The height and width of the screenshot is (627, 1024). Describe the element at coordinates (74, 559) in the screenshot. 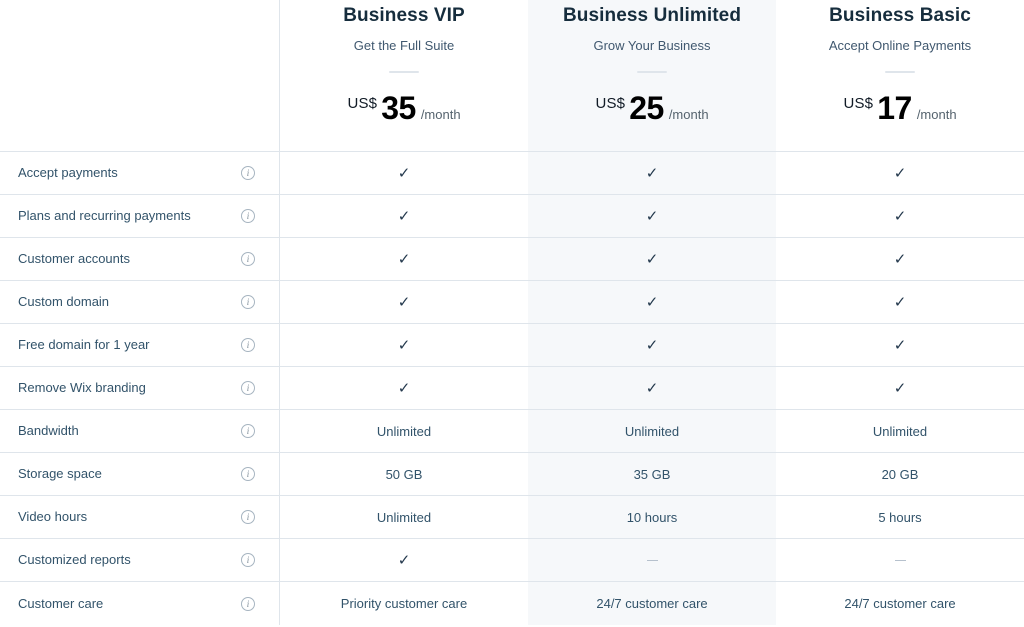

I see `feature-label: Customized reports` at that location.